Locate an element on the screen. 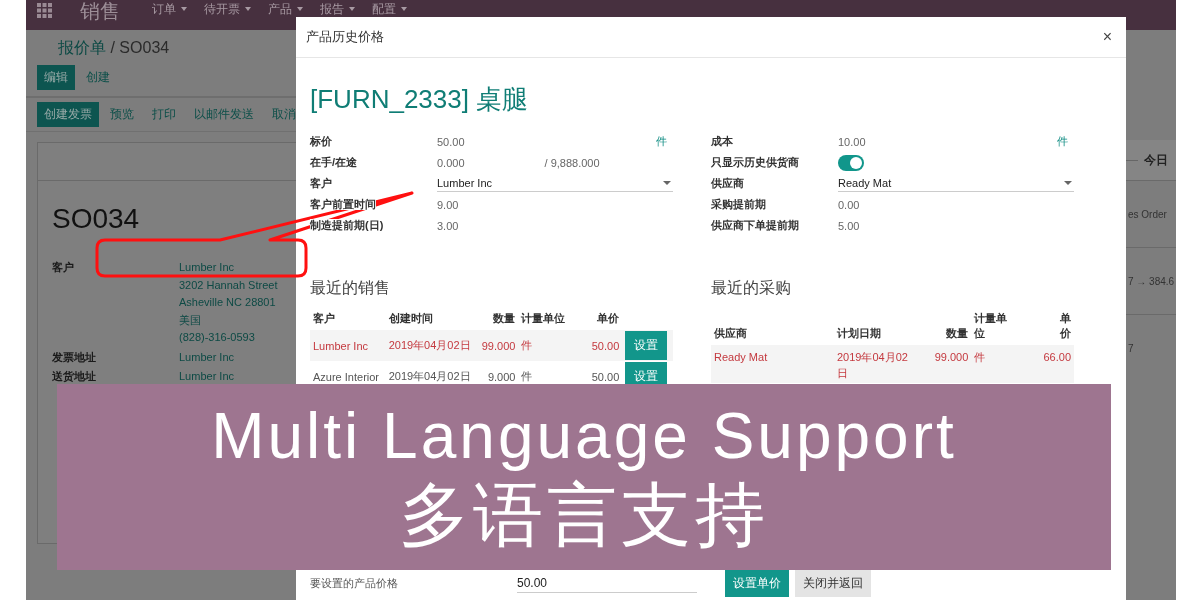 The image size is (1200, 600). field-label: 客户前置时间 is located at coordinates (343, 204).